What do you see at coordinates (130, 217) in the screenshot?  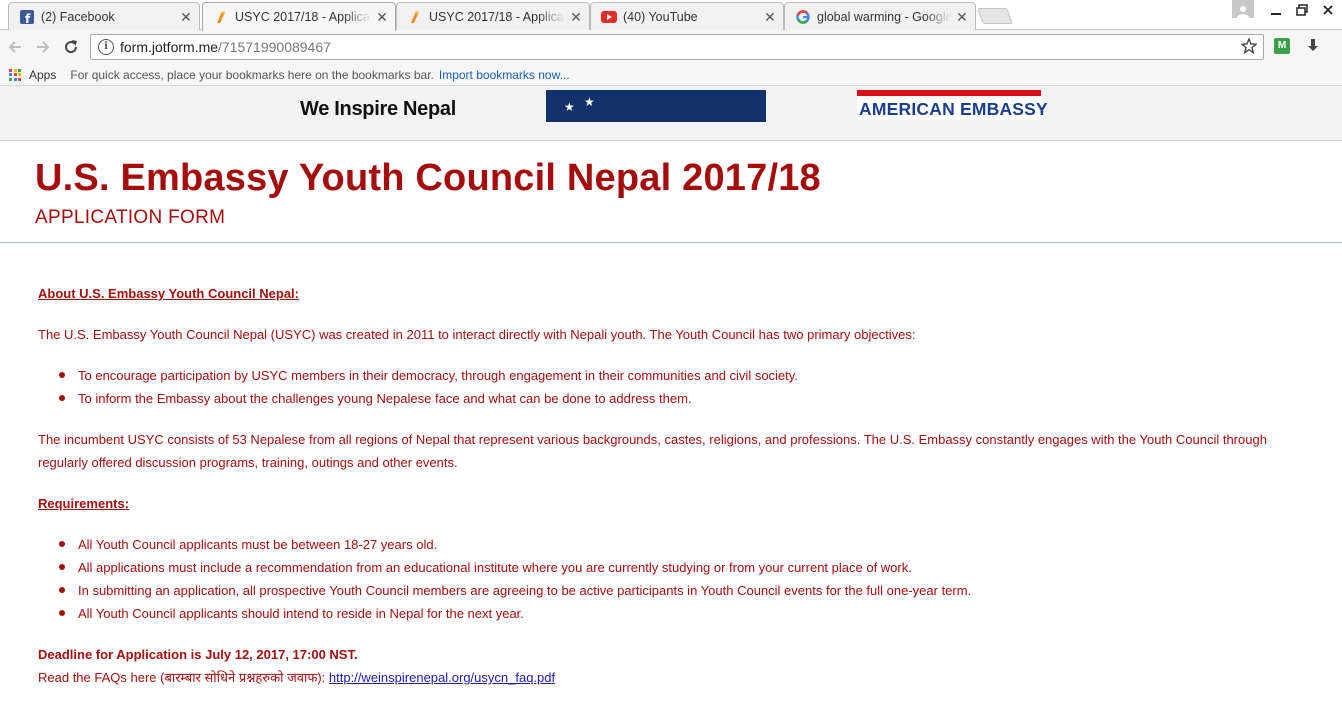 I see `page-subtitle: APPLICATION FORM` at bounding box center [130, 217].